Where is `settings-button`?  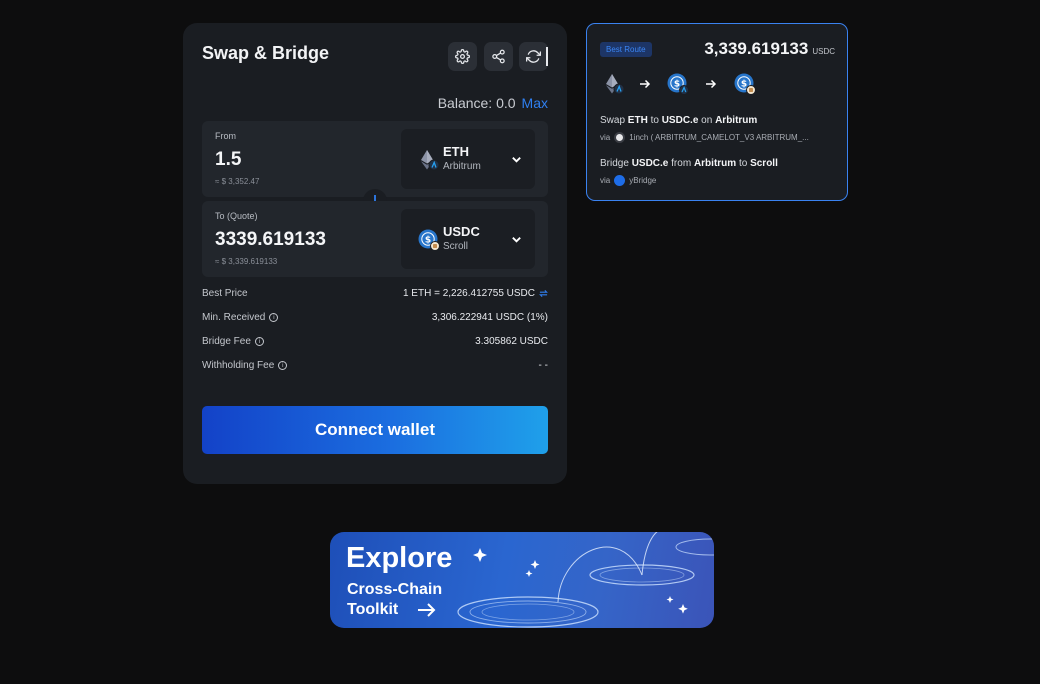 settings-button is located at coordinates (462, 56).